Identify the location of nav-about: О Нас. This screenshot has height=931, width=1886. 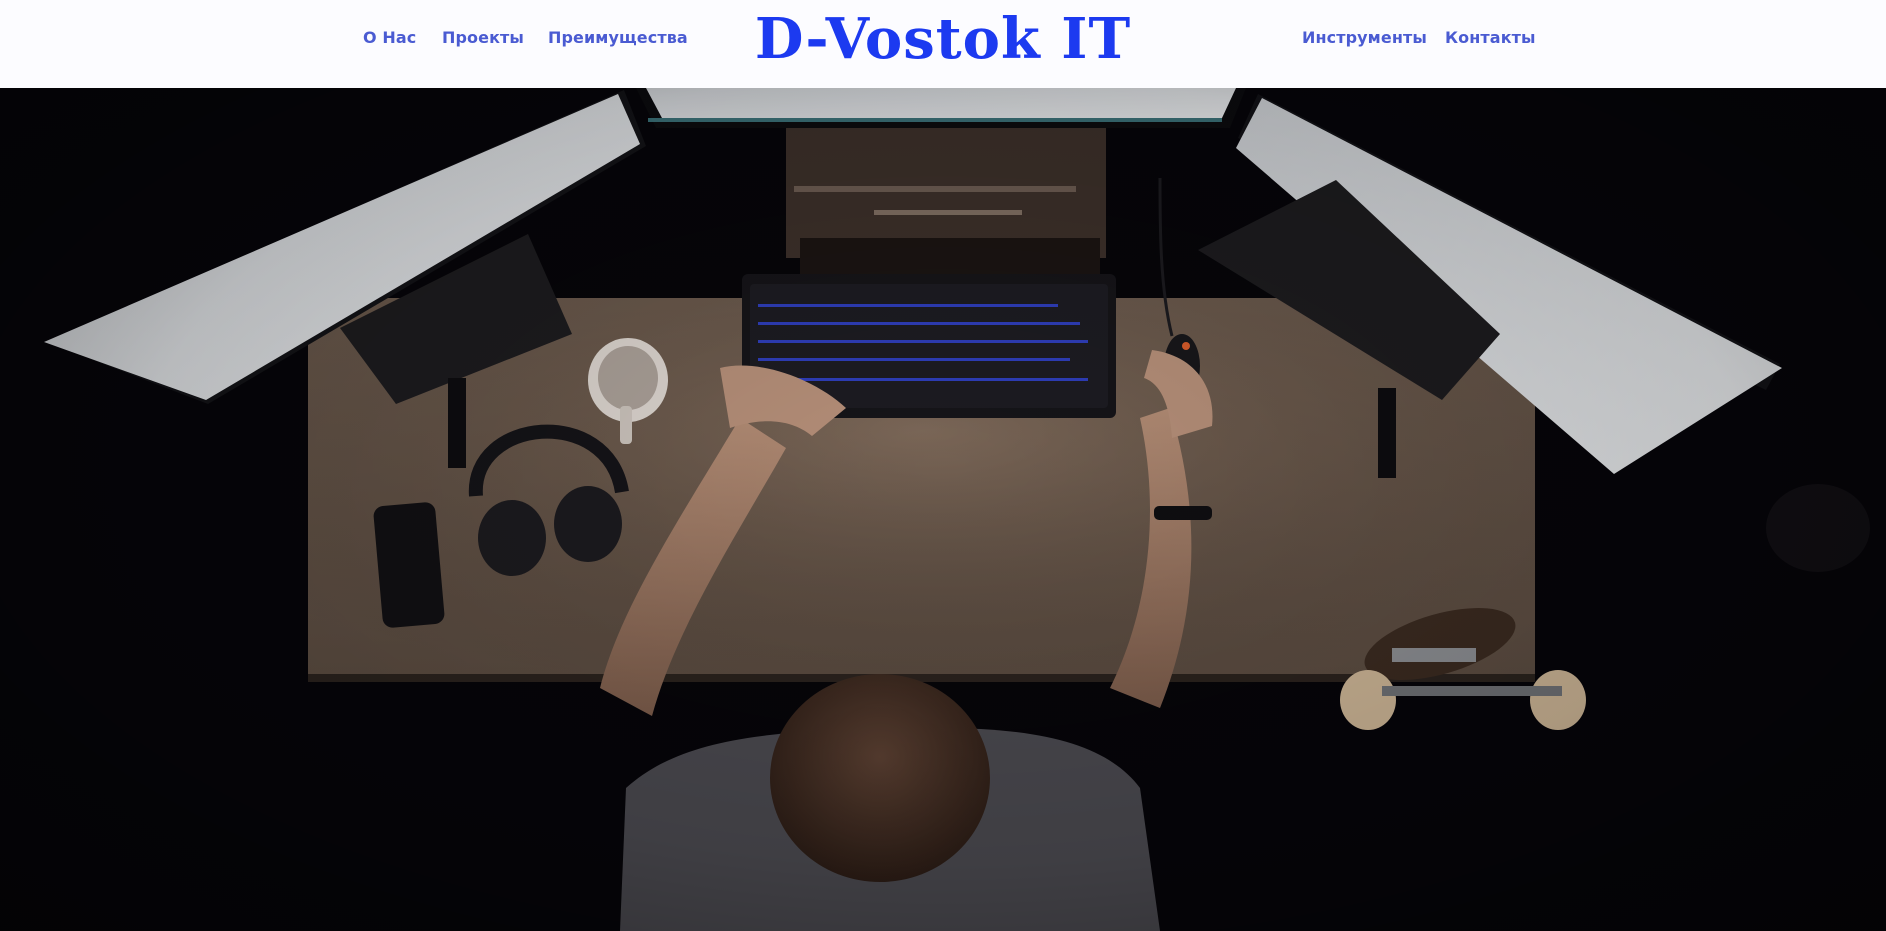
(389, 37).